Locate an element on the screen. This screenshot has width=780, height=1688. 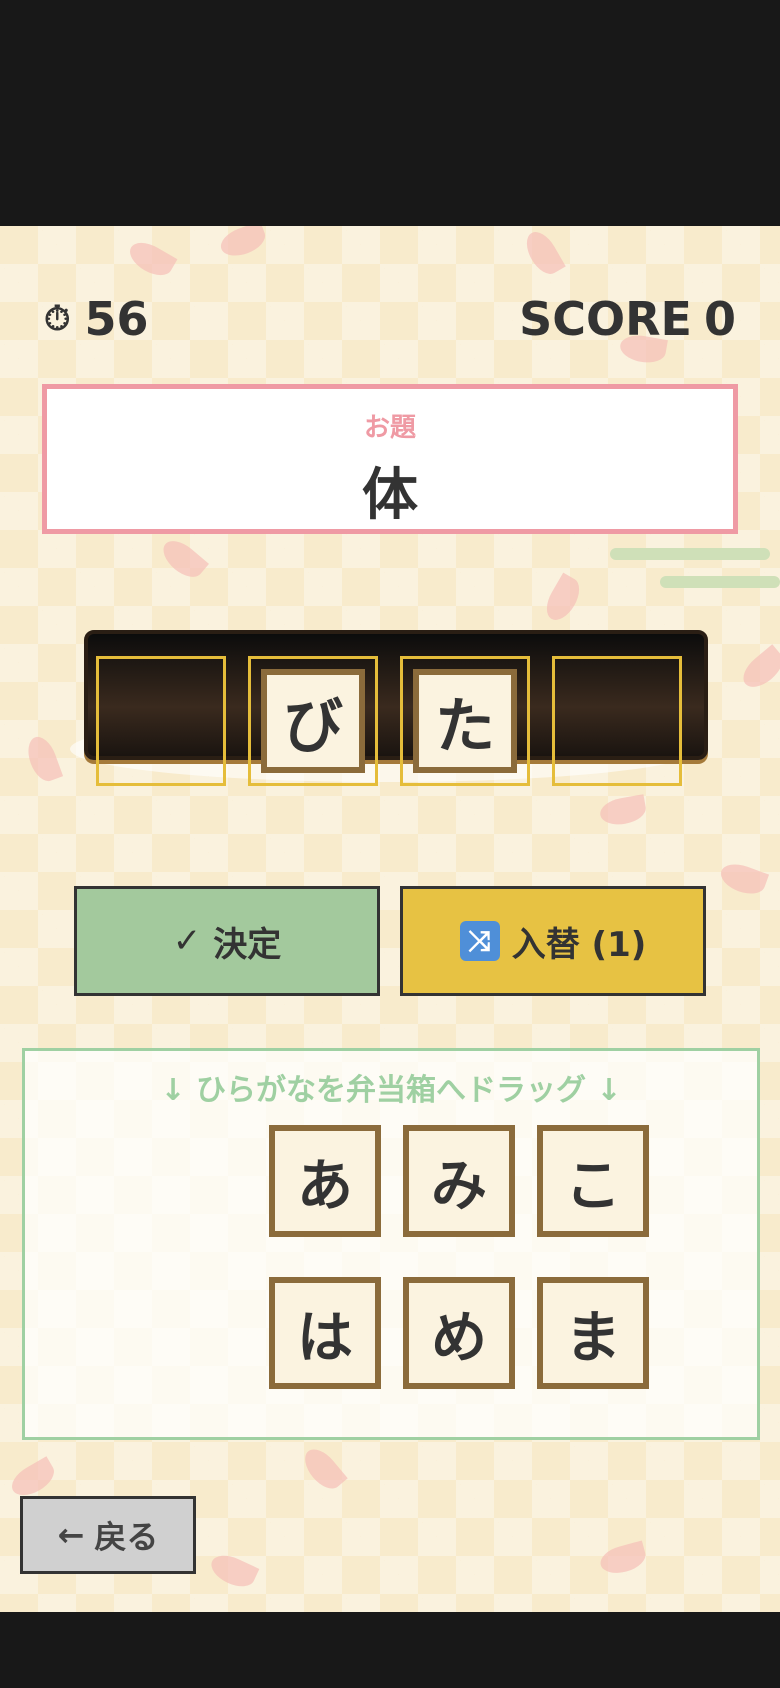
prompt-word: 体 is located at coordinates (390, 495).